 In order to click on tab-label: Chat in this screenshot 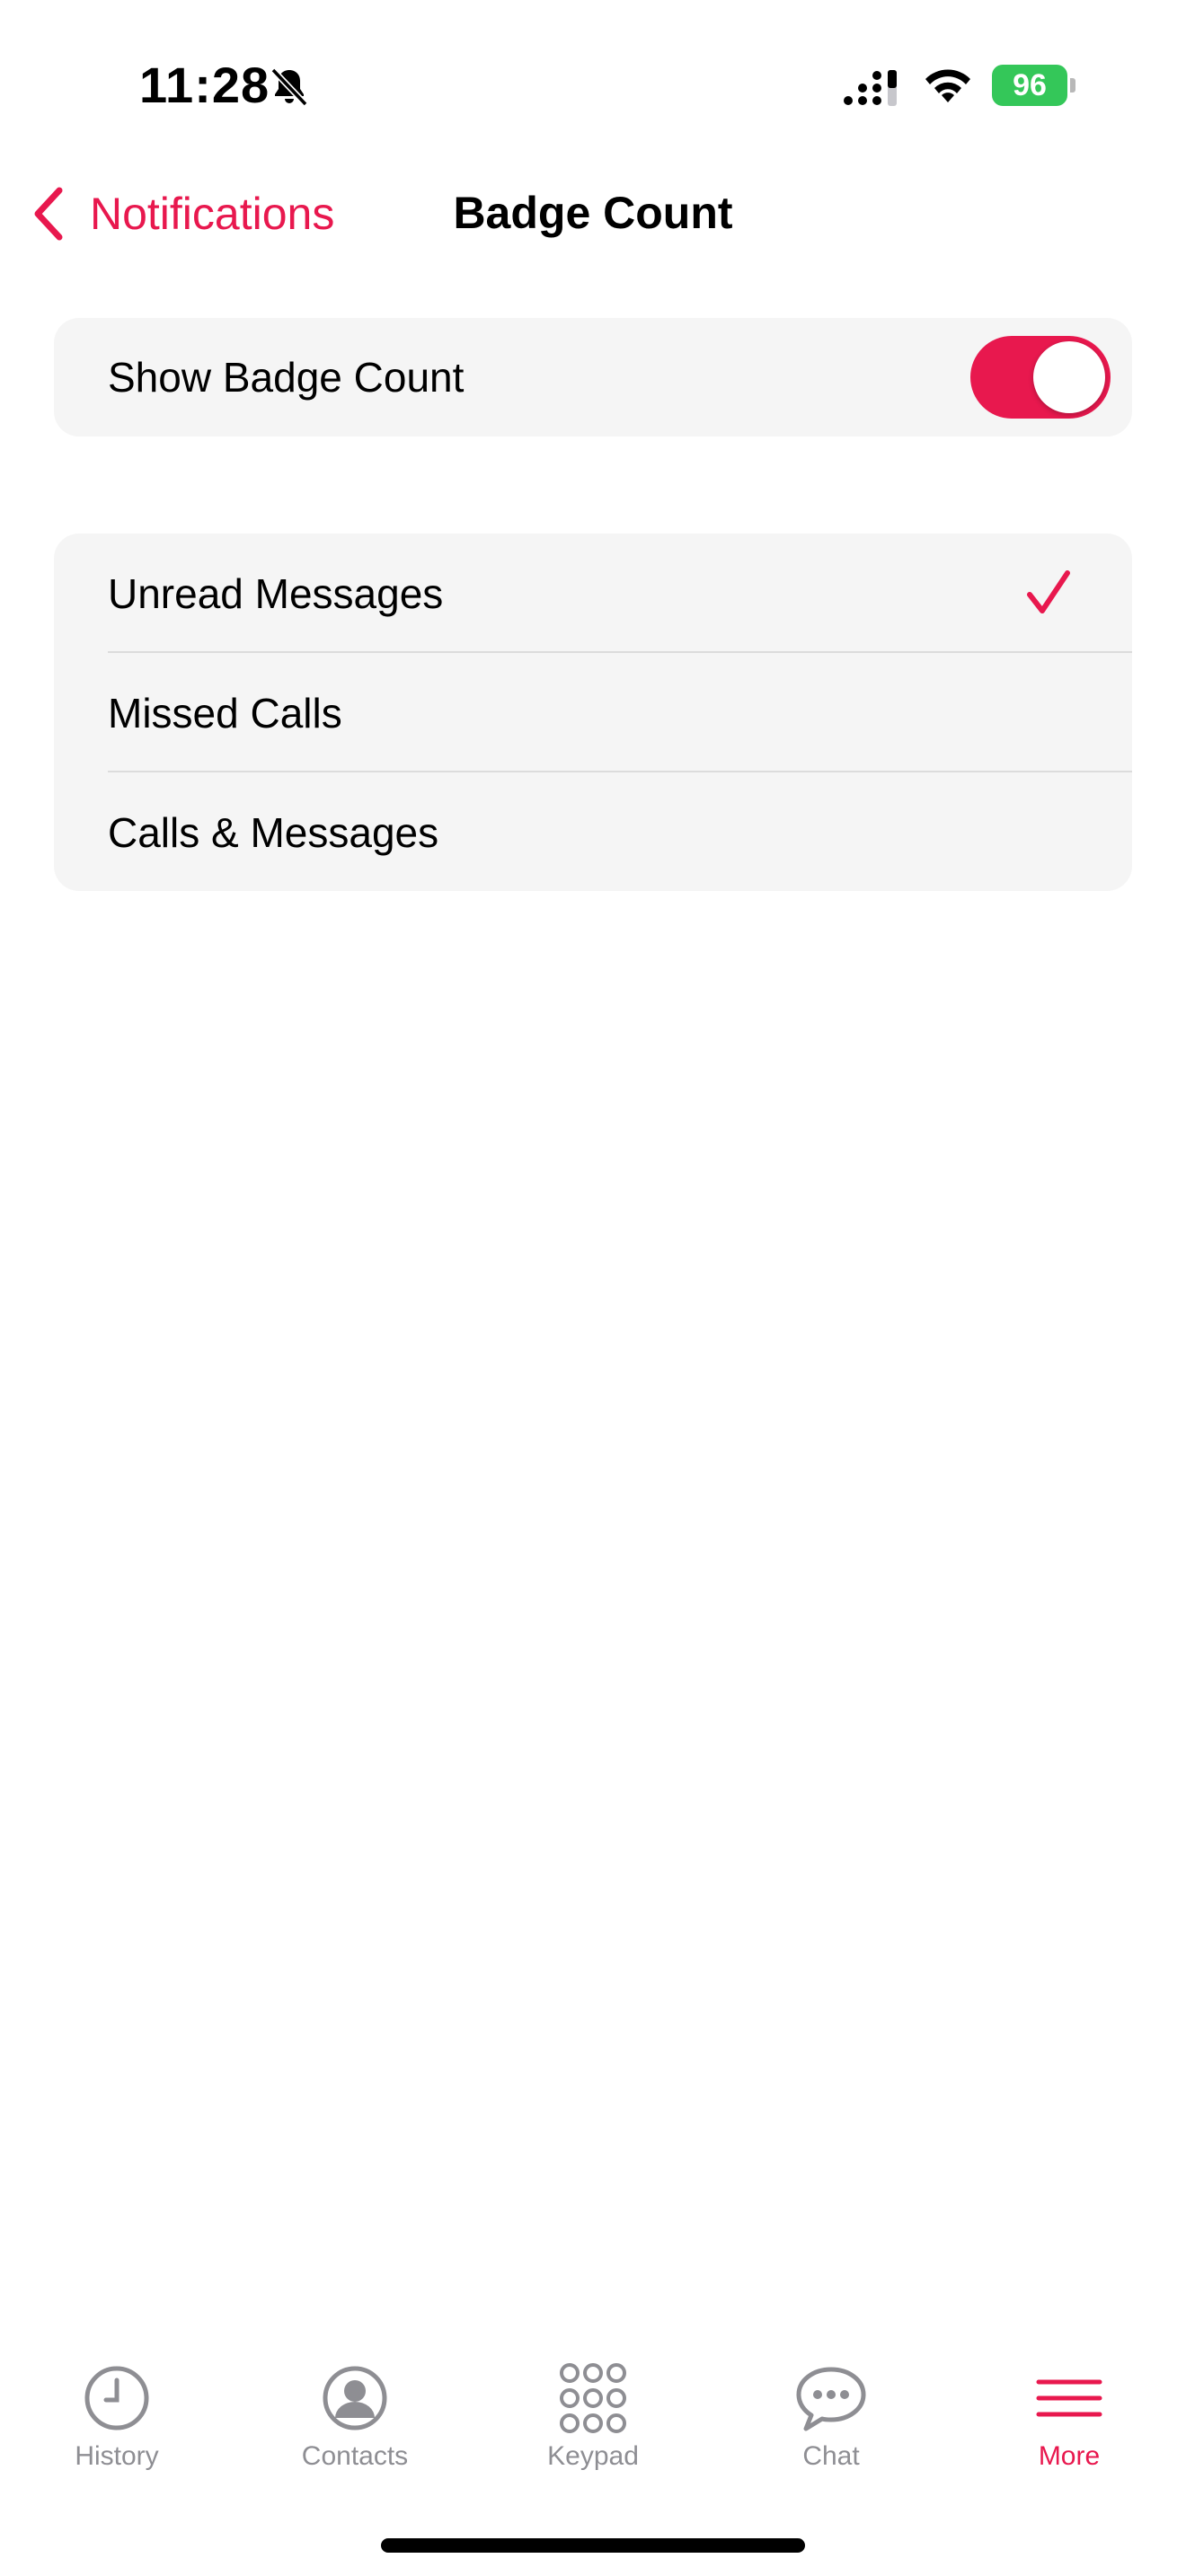, I will do `click(831, 2456)`.